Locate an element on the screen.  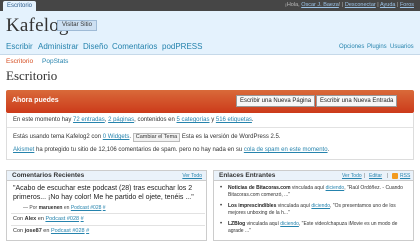
list-item: Con jose87 en Podcast #028 # is located at coordinates (51, 231).